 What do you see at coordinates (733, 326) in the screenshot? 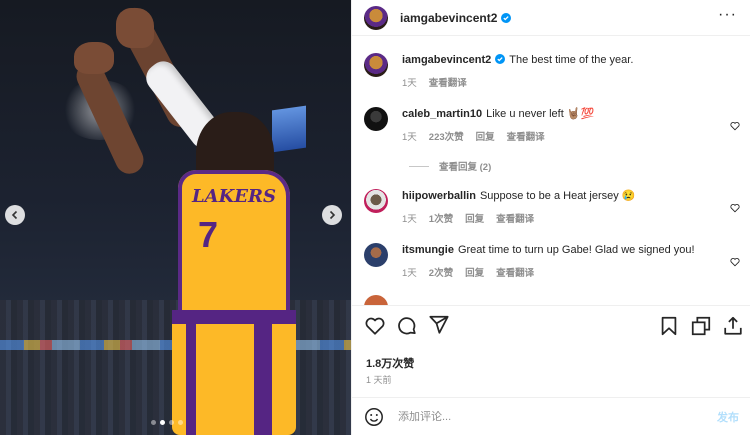
I see `upload-share-icon` at bounding box center [733, 326].